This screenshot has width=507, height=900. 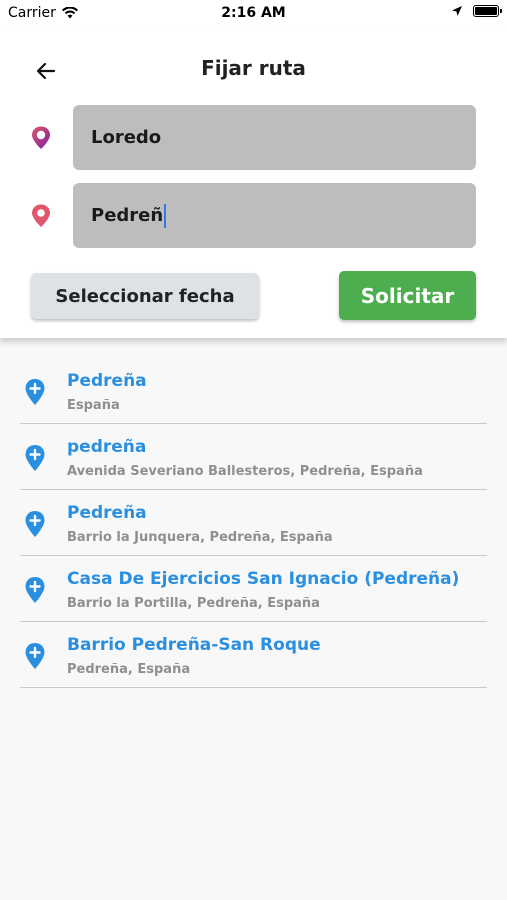 I want to click on battery-icon, so click(x=487, y=11).